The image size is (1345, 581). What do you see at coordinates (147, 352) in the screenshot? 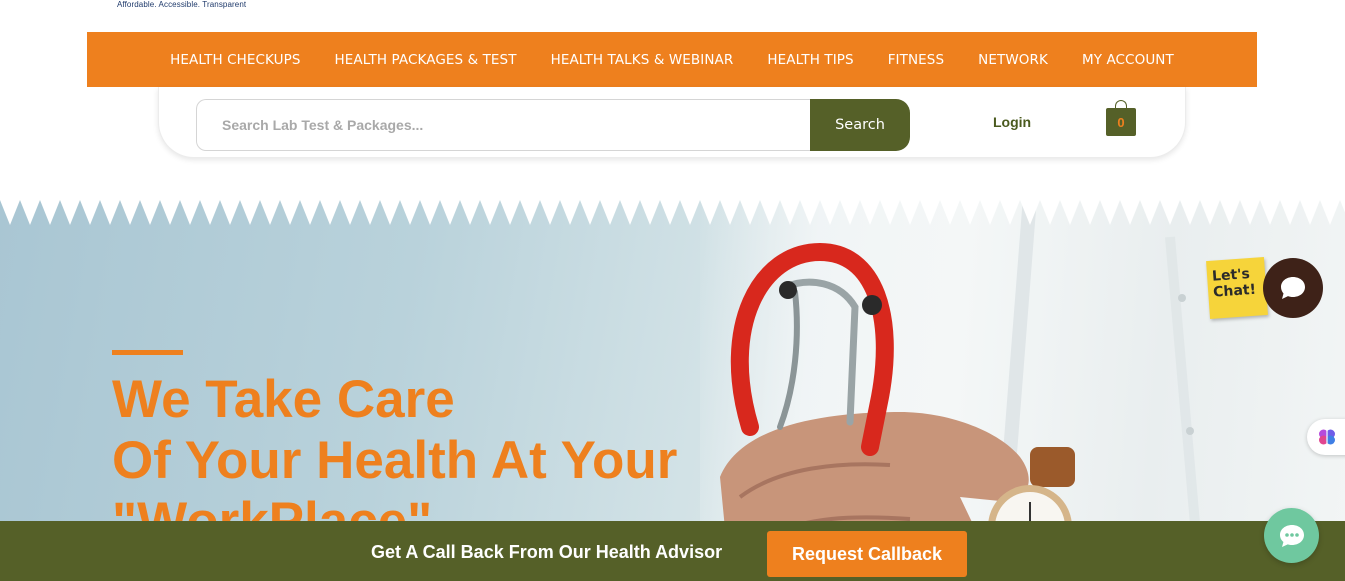
I see `hero-accent-line` at bounding box center [147, 352].